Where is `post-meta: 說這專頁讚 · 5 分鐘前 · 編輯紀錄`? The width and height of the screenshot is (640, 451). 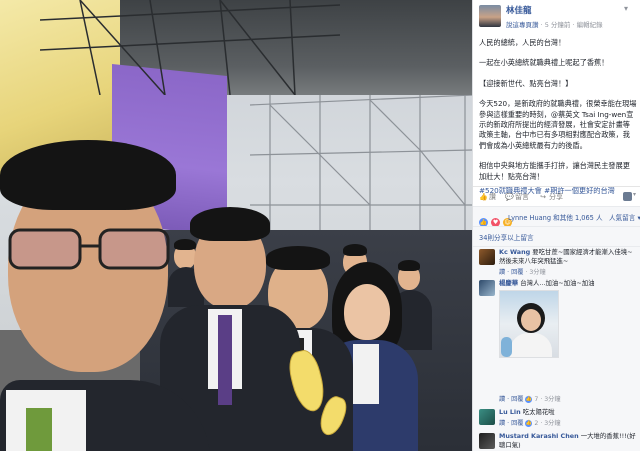
post-meta: 說這專頁讚 · 5 分鐘前 · 編輯紀錄 is located at coordinates (554, 25).